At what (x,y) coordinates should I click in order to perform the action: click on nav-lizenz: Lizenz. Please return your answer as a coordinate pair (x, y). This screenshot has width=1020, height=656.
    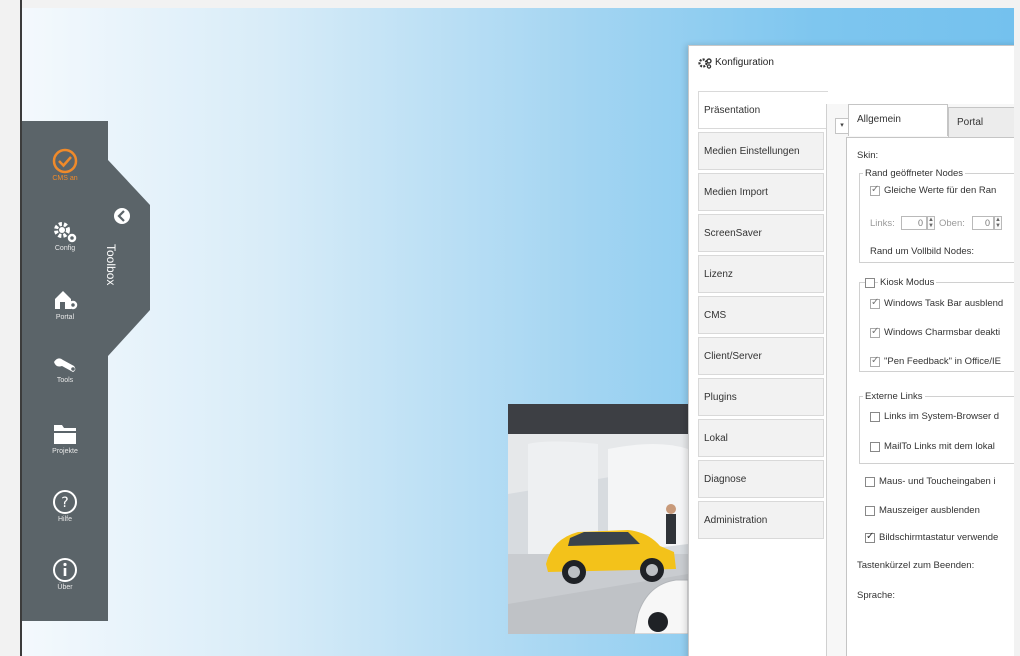
    Looking at the image, I should click on (761, 274).